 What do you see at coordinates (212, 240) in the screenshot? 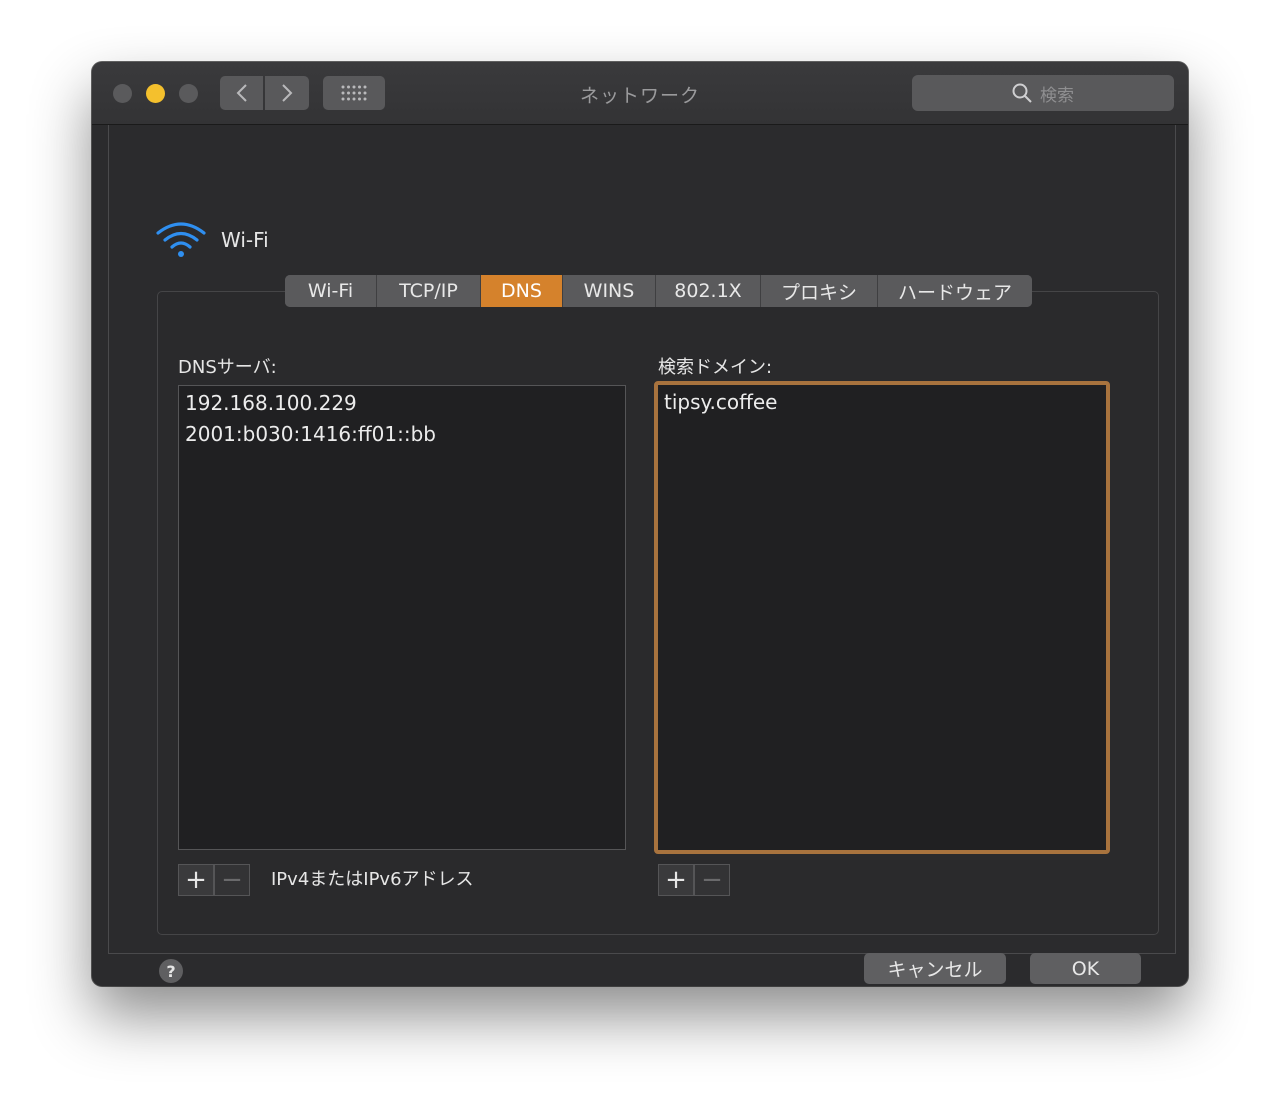
I see `interface-header: Wi-Fi` at bounding box center [212, 240].